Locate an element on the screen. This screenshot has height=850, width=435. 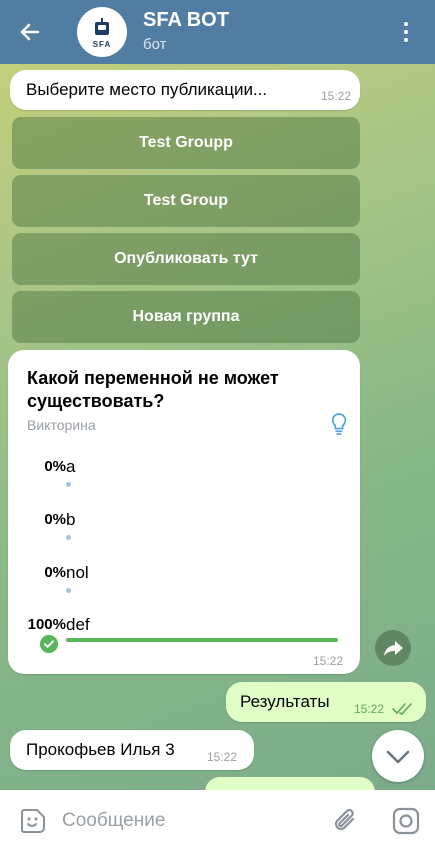
bot-logo-icon is located at coordinates (102, 26).